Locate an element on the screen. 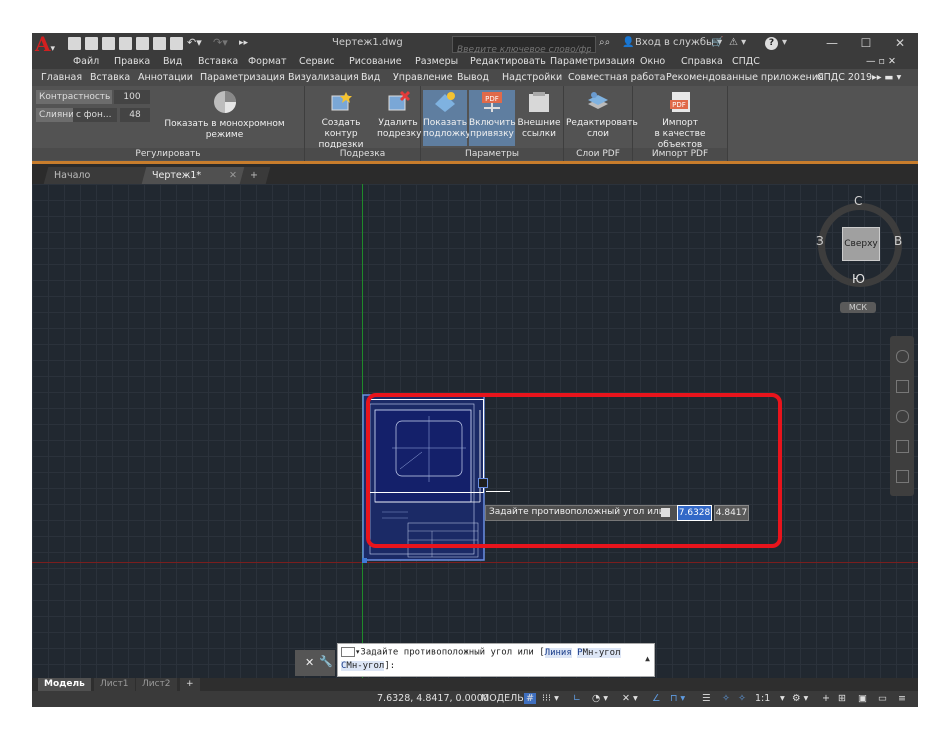 This screenshot has height=739, width=950. tab-parametric: Параметризация is located at coordinates (242, 77).